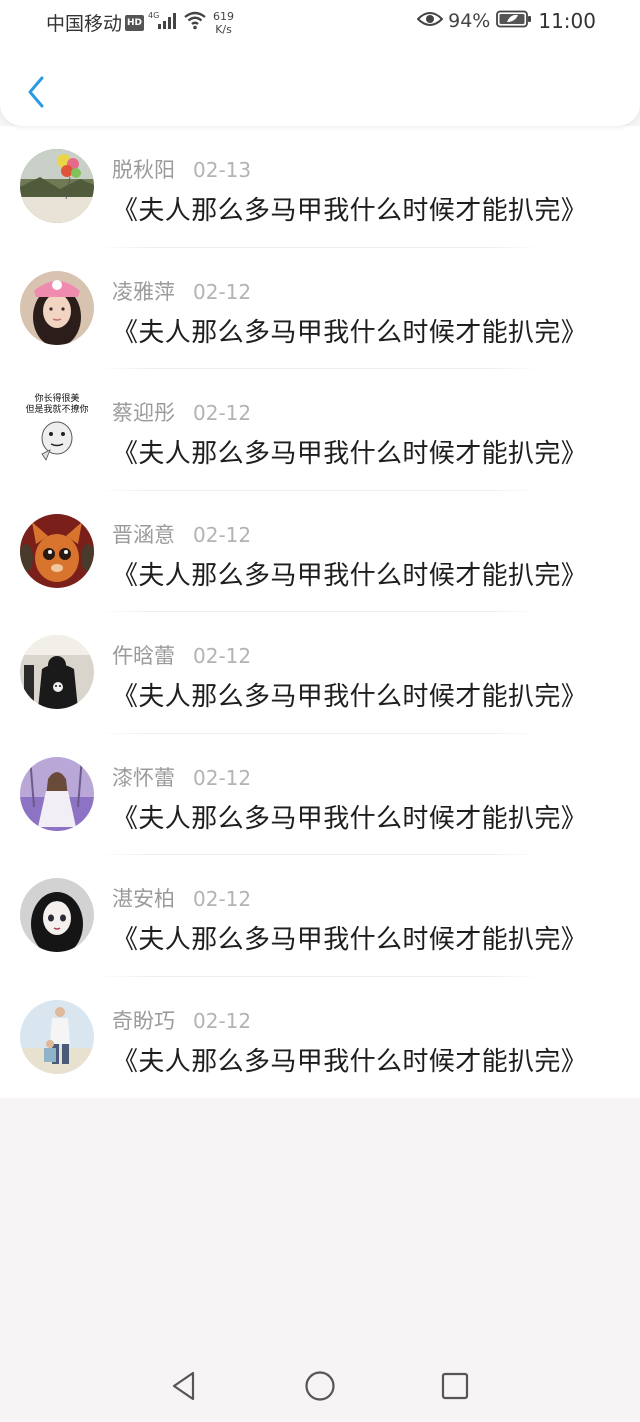 The image size is (640, 1422). I want to click on username: 湛安柏, so click(143, 898).